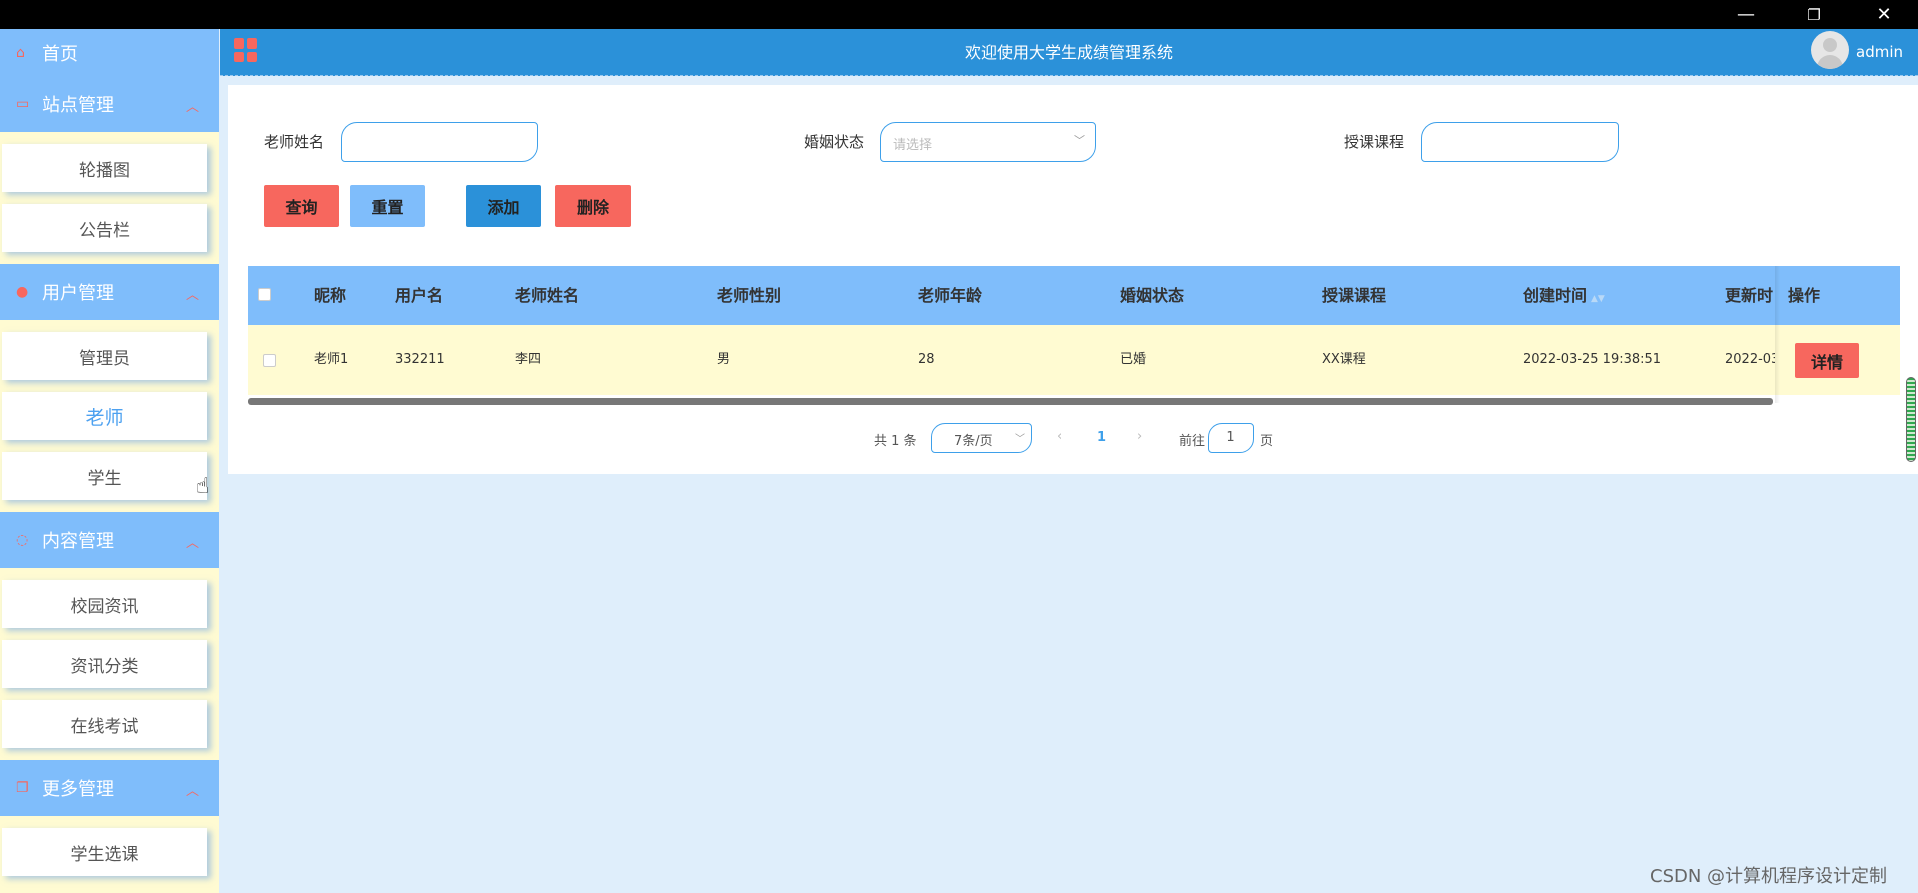 The image size is (1918, 893). Describe the element at coordinates (419, 295) in the screenshot. I see `column-header: 用户名` at that location.